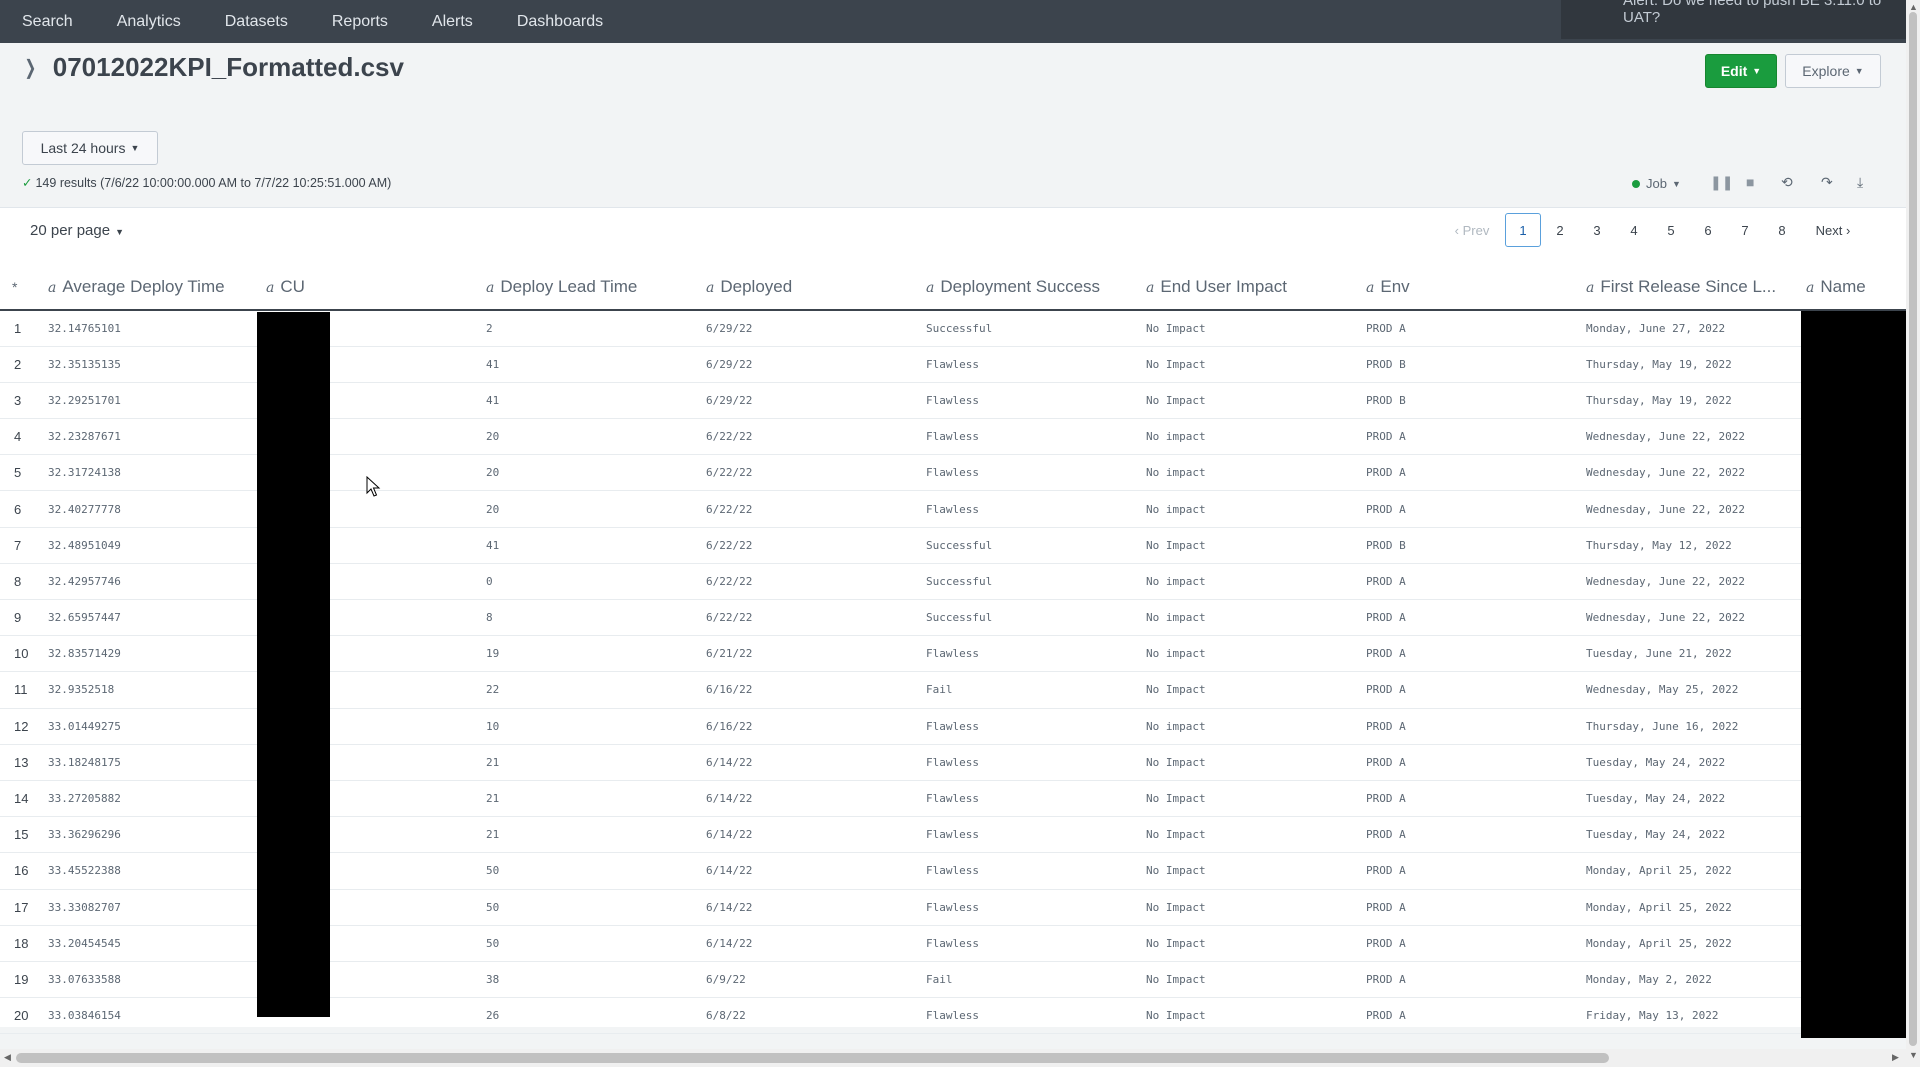 This screenshot has height=1067, width=1920. Describe the element at coordinates (146, 473) in the screenshot. I see `table-cell: 32.31724138` at that location.